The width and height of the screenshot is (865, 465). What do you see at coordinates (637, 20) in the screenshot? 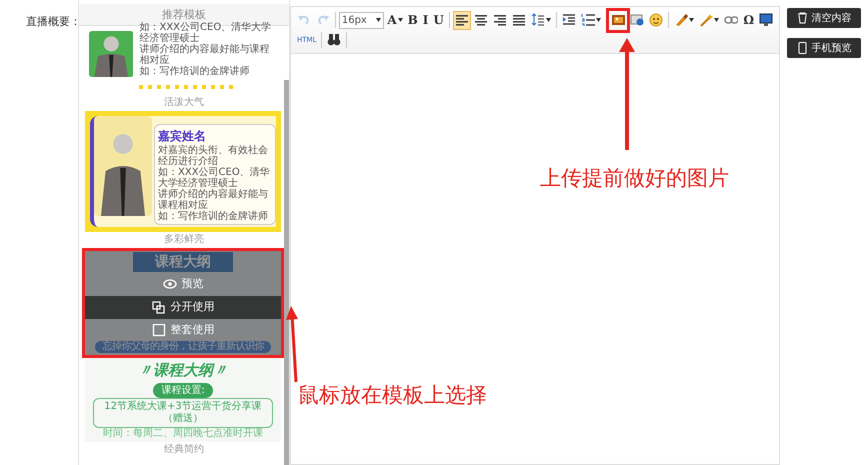
I see `film-icon` at bounding box center [637, 20].